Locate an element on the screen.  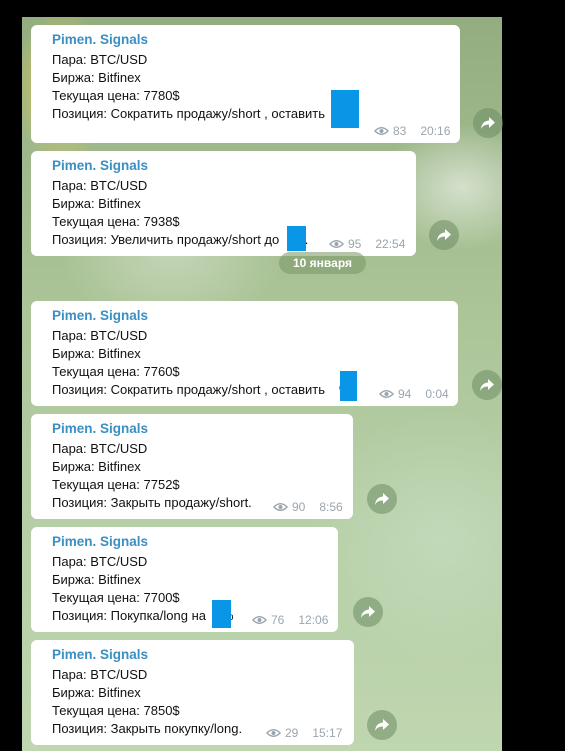
message-time: 0:04 is located at coordinates (437, 394).